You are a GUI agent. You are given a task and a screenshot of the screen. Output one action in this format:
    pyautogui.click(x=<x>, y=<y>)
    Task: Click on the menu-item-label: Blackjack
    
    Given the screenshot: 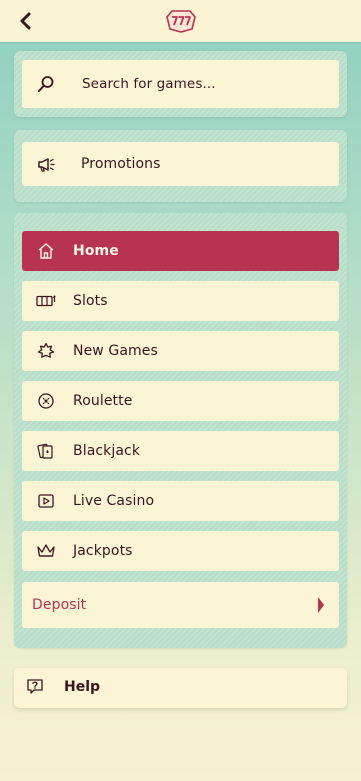 What is the action you would take?
    pyautogui.click(x=107, y=451)
    